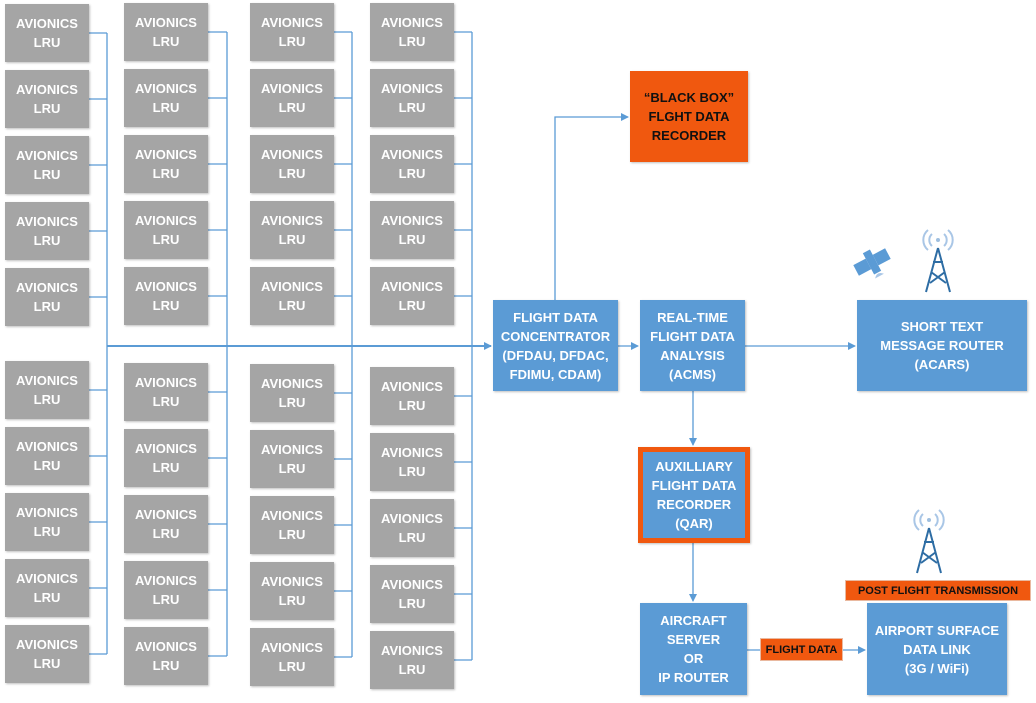  Describe the element at coordinates (693, 649) in the screenshot. I see `aircraft-server-ip-router: AIRCRAFT SERVER OR IP ROUTER` at that location.